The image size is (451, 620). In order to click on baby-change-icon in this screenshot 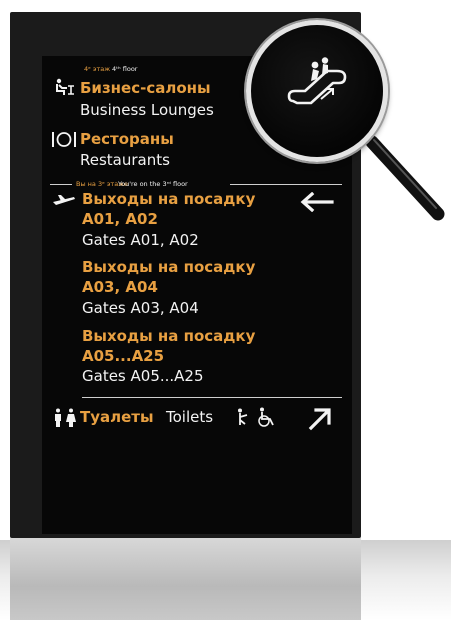, I will do `click(243, 416)`.